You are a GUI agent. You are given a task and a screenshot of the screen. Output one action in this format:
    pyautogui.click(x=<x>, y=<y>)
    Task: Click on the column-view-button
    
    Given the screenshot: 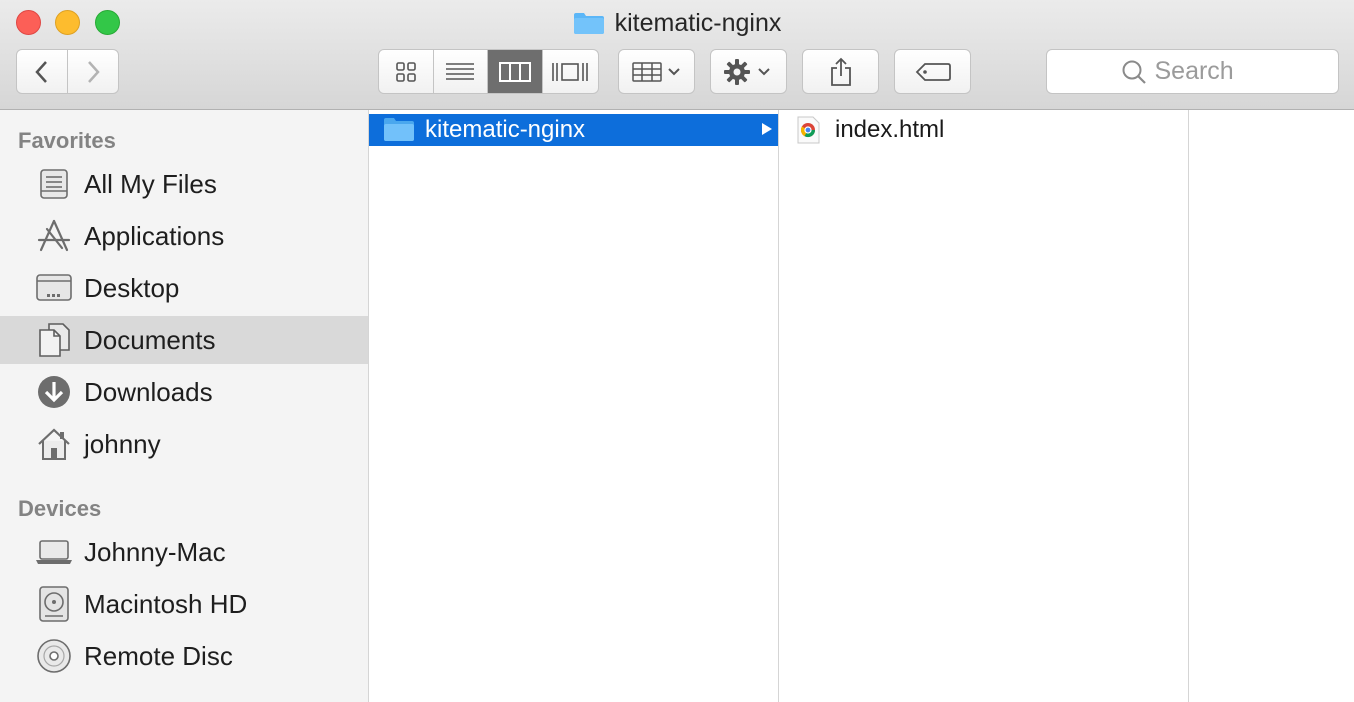 What is the action you would take?
    pyautogui.click(x=515, y=71)
    